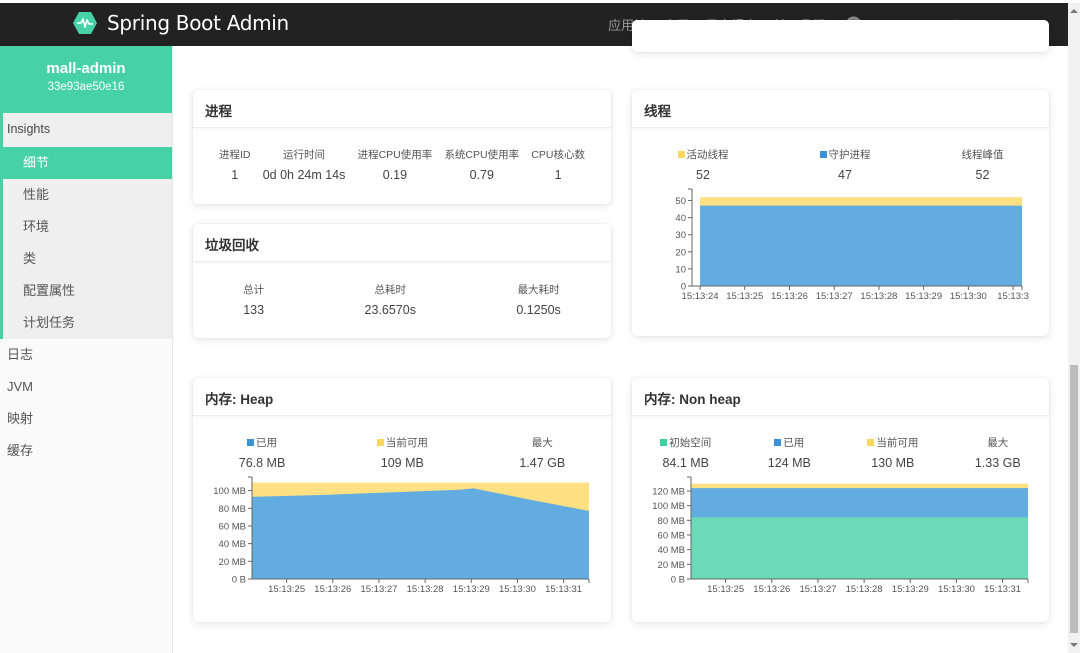 The height and width of the screenshot is (653, 1080). I want to click on stat-heap-max: 最大 1.47 GB, so click(542, 453).